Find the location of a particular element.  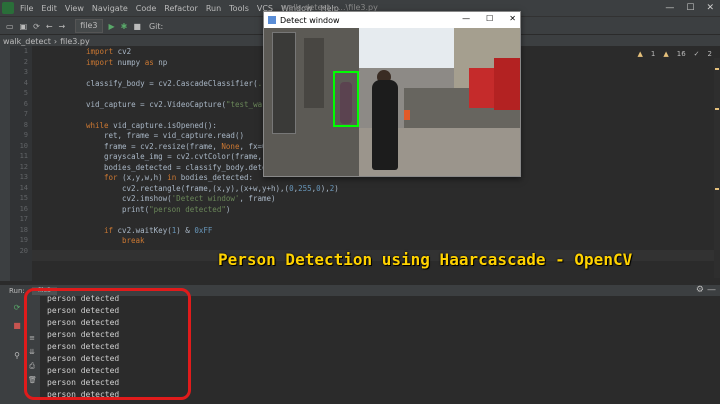

code-line: import numpy as np is located at coordinates (126, 62).